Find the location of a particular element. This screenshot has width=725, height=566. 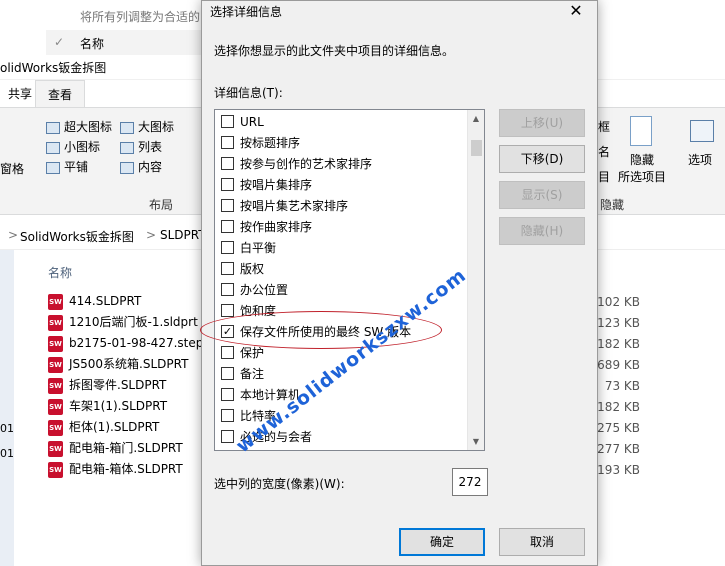

cancel-button: 取消 is located at coordinates (542, 542).